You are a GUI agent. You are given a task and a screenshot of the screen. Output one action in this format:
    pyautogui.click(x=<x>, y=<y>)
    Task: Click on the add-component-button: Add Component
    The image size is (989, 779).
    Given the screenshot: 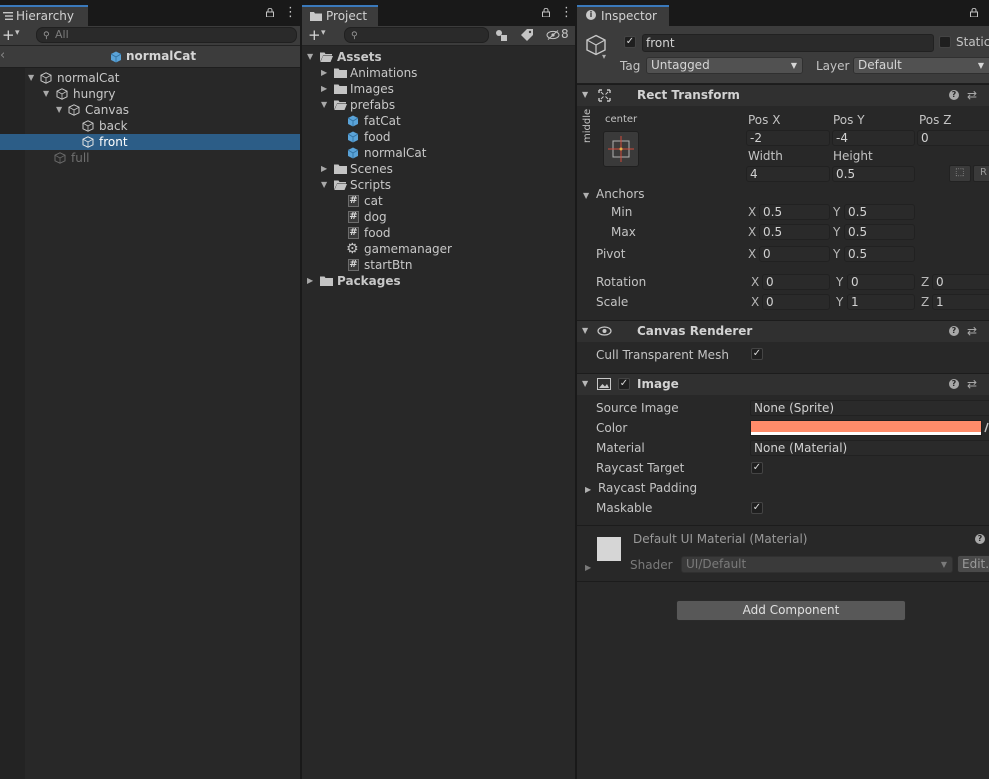 What is the action you would take?
    pyautogui.click(x=791, y=610)
    